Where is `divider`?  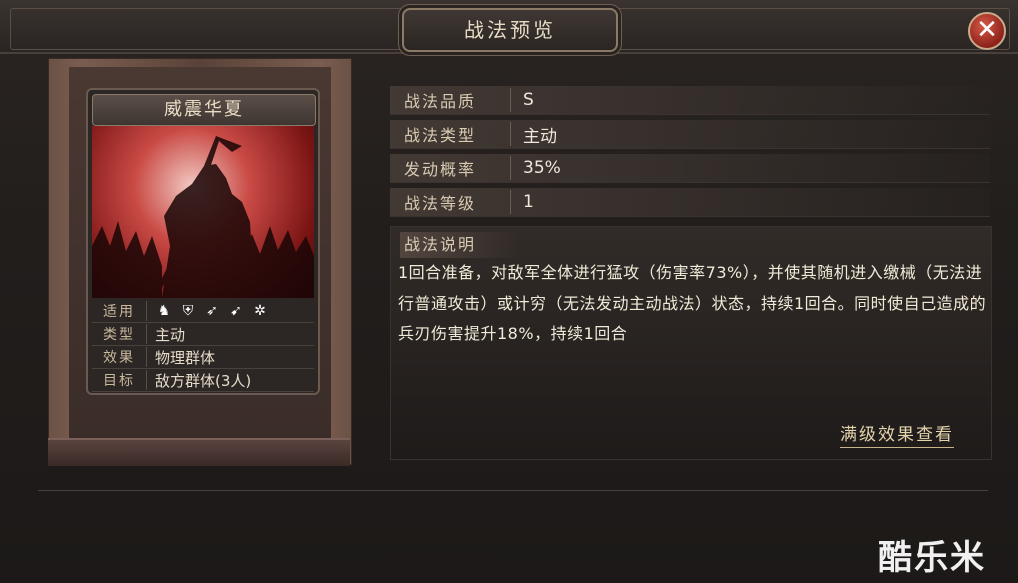
divider is located at coordinates (513, 490).